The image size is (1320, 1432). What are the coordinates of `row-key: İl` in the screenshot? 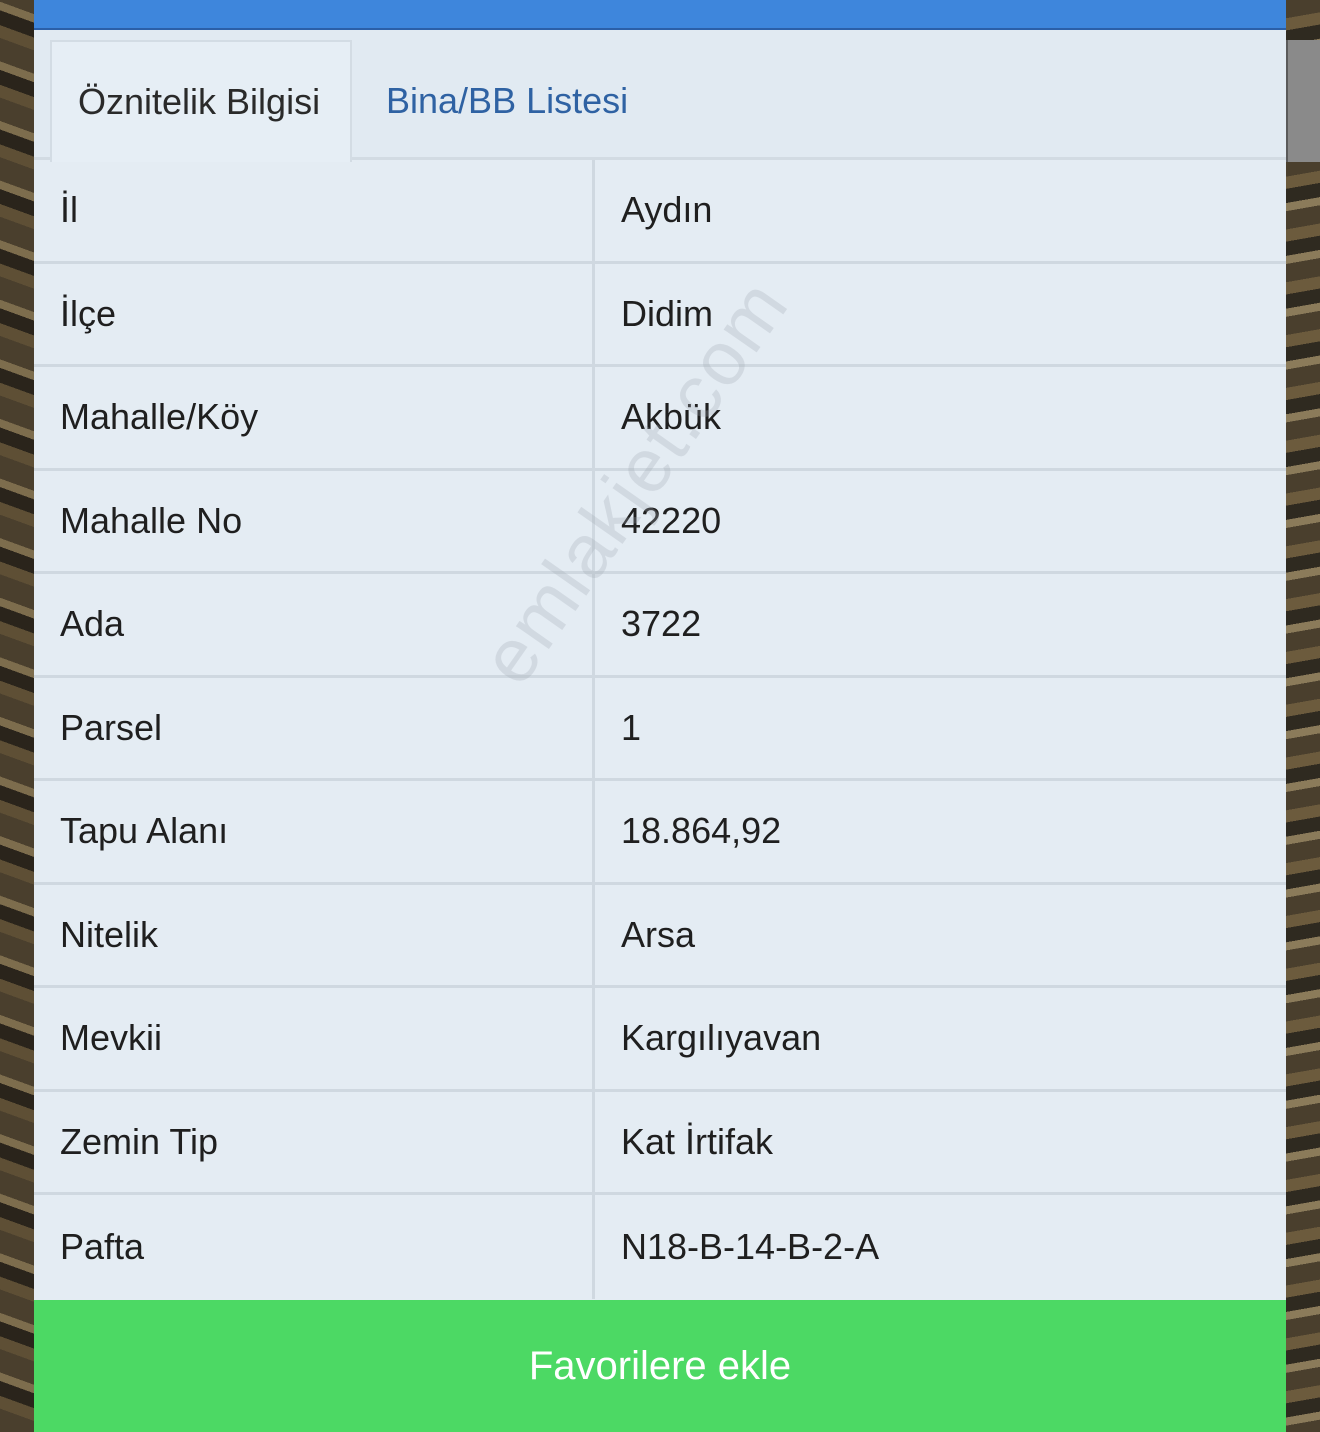 It's located at (314, 210).